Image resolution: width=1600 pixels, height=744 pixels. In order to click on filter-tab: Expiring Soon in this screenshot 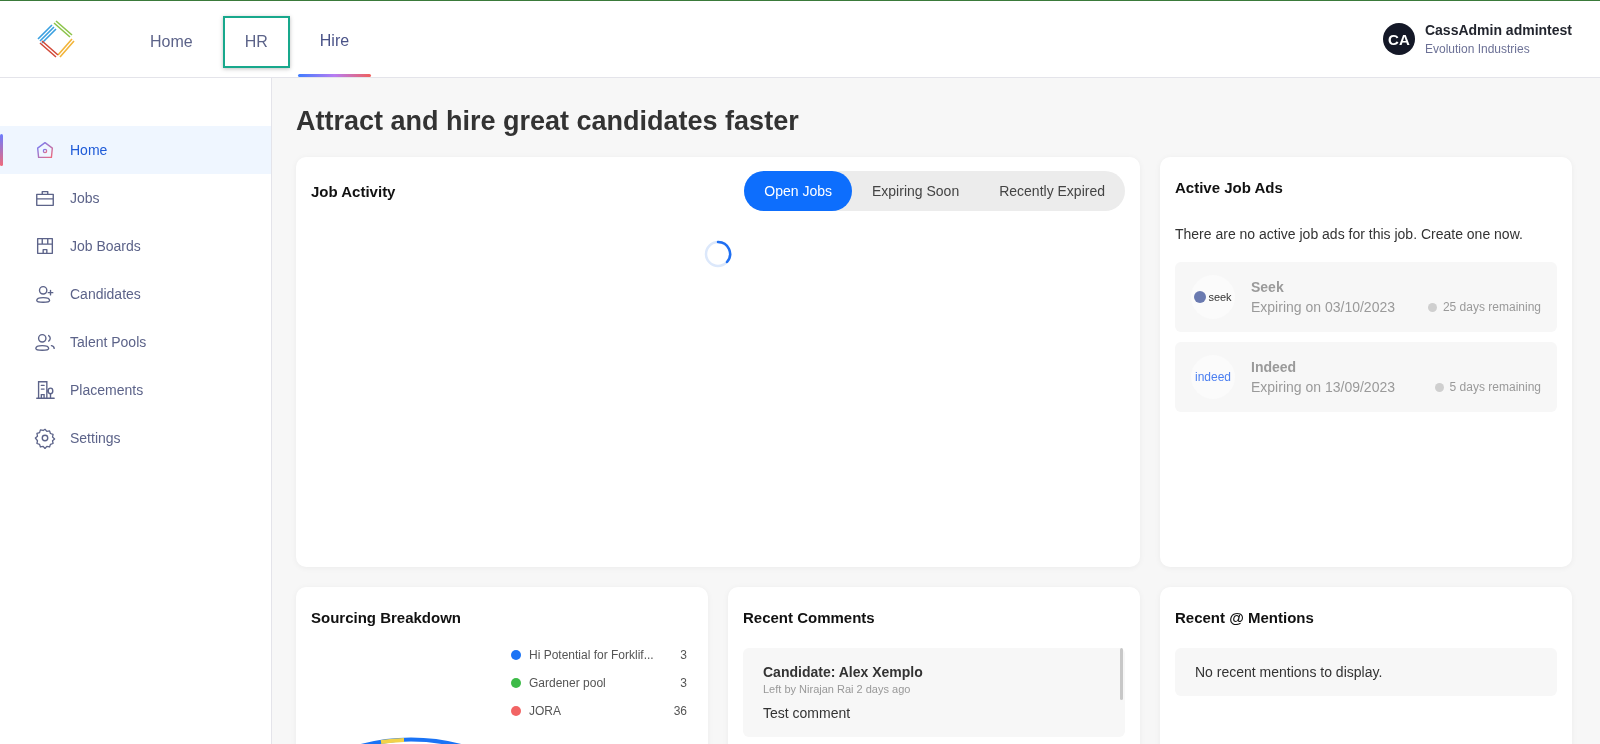, I will do `click(916, 191)`.